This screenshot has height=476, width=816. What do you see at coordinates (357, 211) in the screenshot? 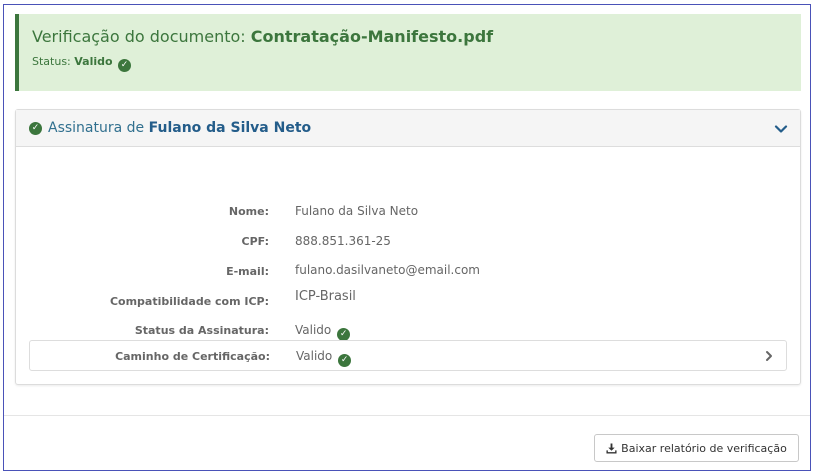
I see `name-value: Fulano da Silva Neto` at bounding box center [357, 211].